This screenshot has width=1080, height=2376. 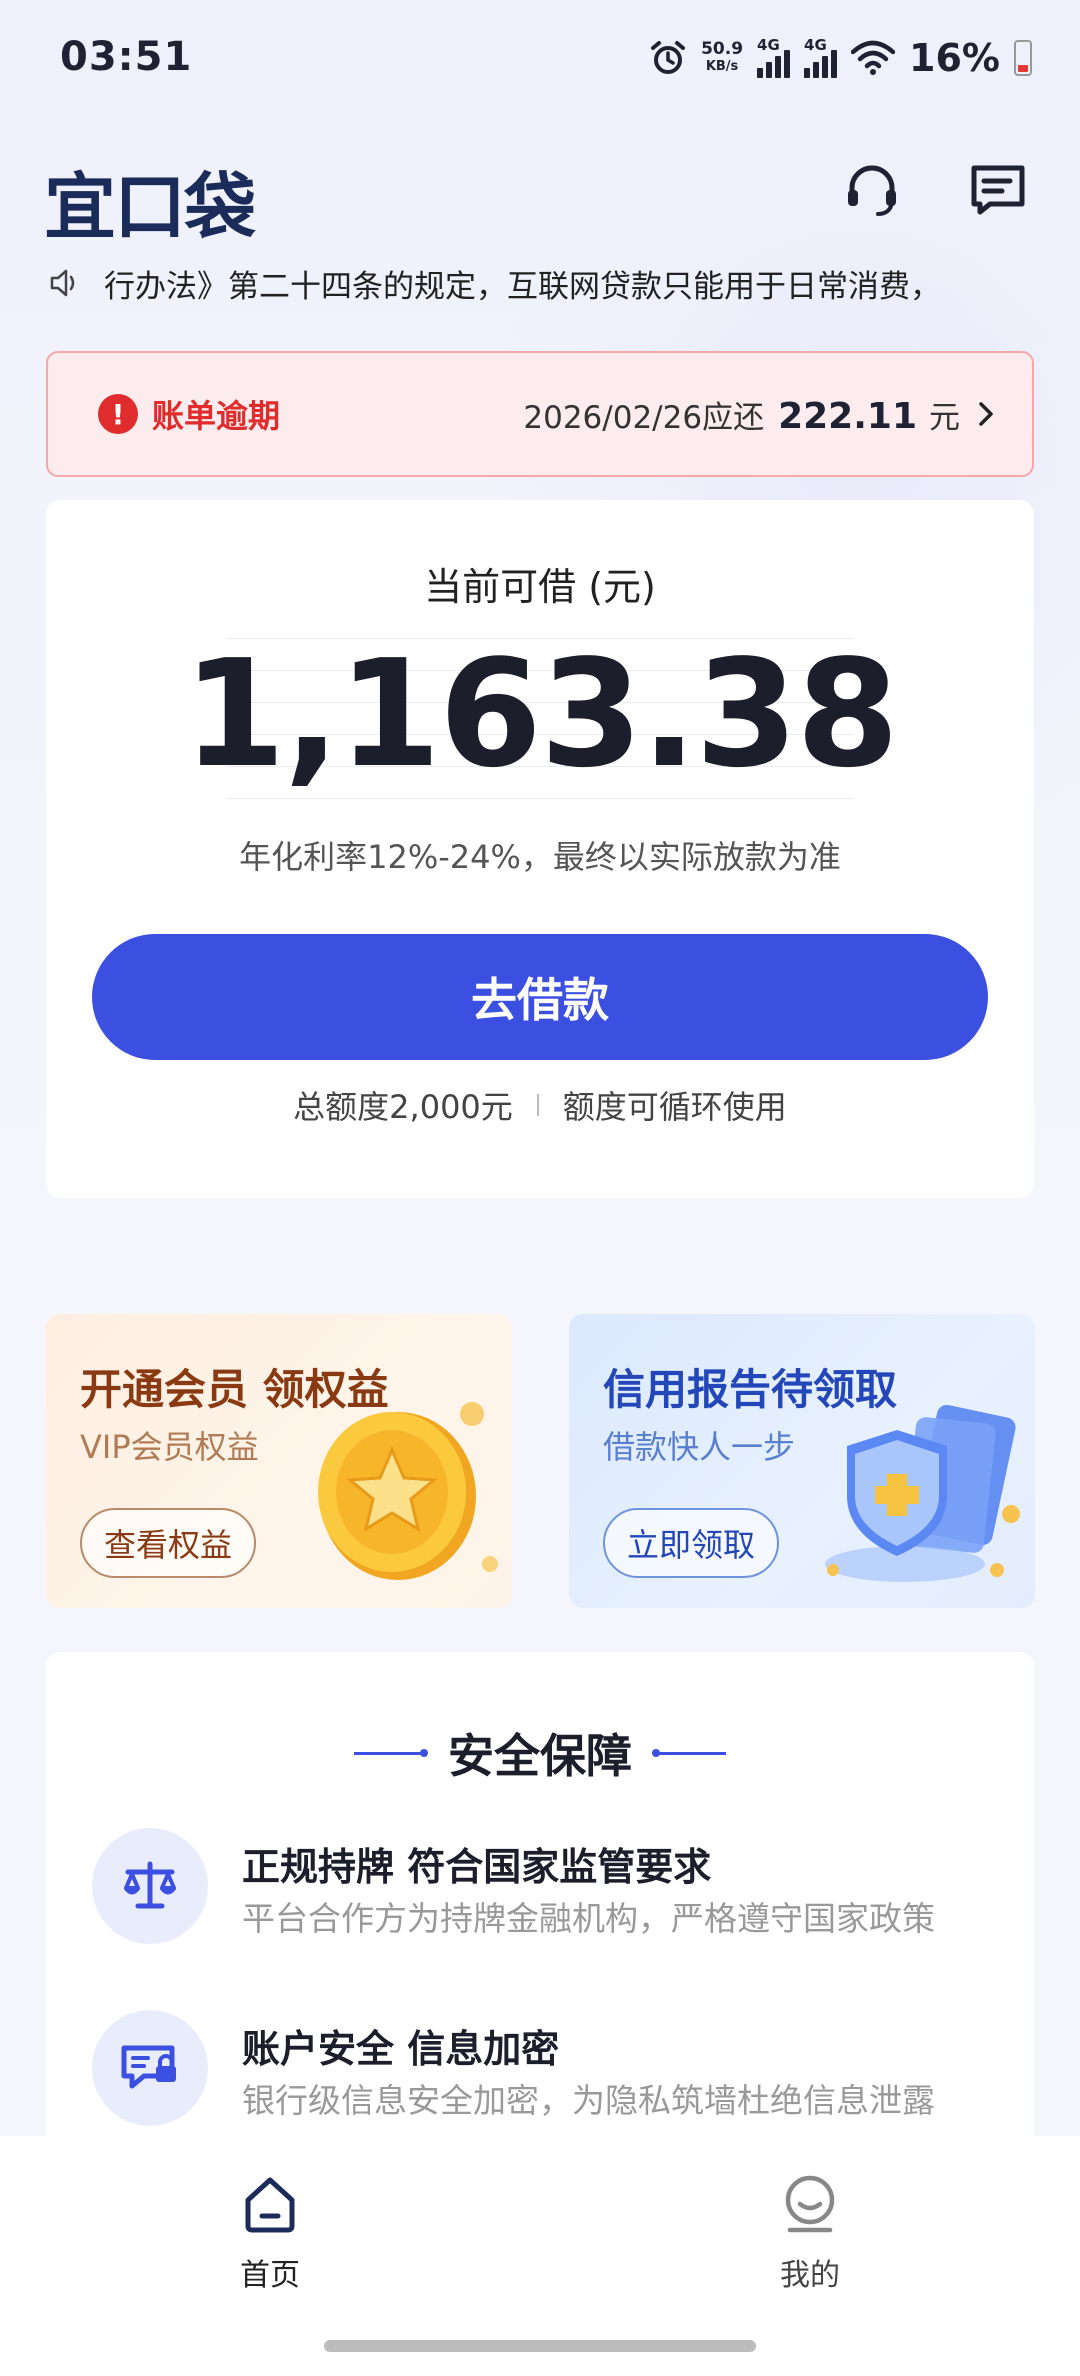 I want to click on available-label: 当前可借 (元), so click(x=540, y=587).